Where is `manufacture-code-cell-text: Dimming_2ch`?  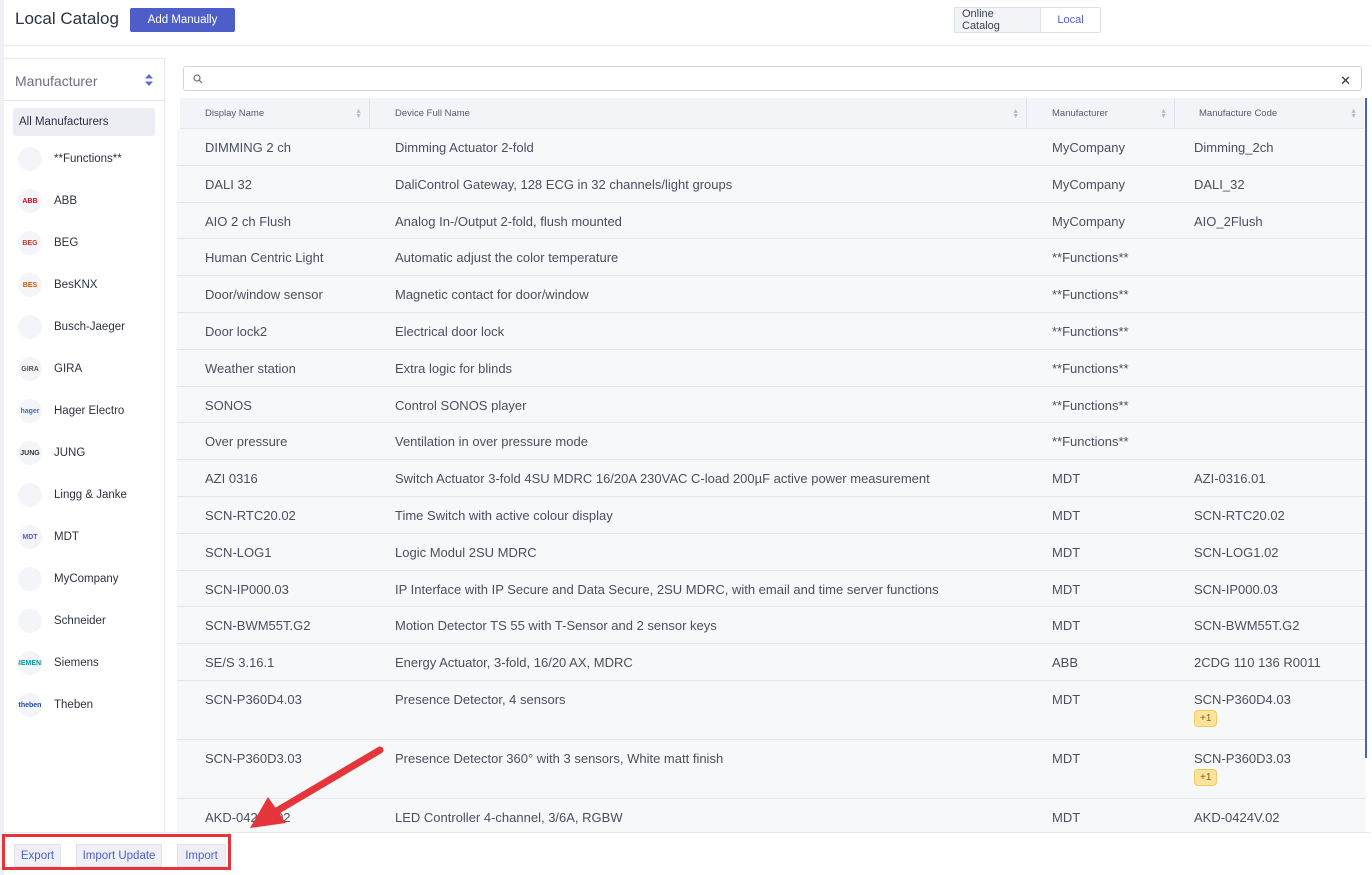
manufacture-code-cell-text: Dimming_2ch is located at coordinates (1234, 147).